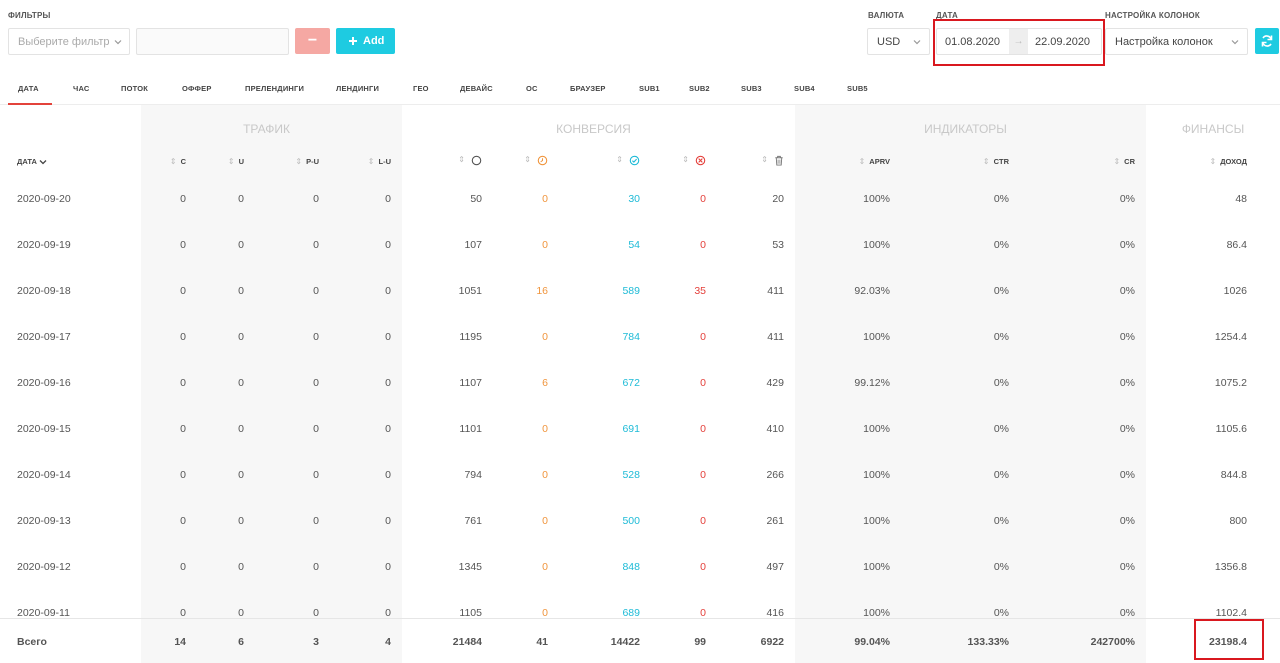 The height and width of the screenshot is (663, 1280). What do you see at coordinates (984, 161) in the screenshot?
I see `col-ctr-header: ⇕ CTR` at bounding box center [984, 161].